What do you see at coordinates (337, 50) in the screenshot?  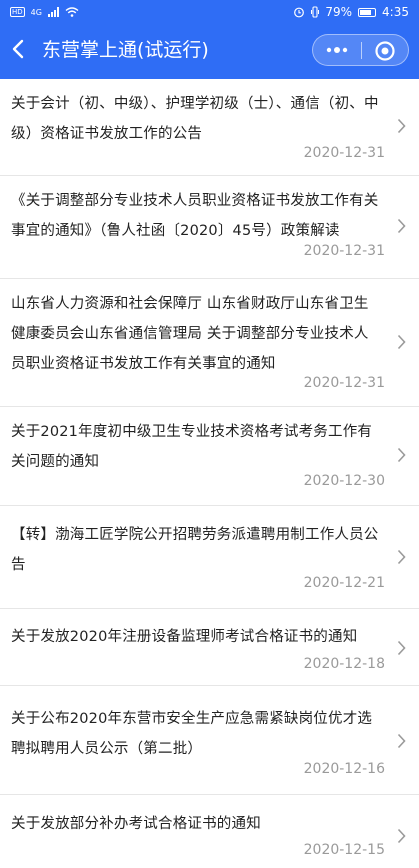 I see `more-dots-icon` at bounding box center [337, 50].